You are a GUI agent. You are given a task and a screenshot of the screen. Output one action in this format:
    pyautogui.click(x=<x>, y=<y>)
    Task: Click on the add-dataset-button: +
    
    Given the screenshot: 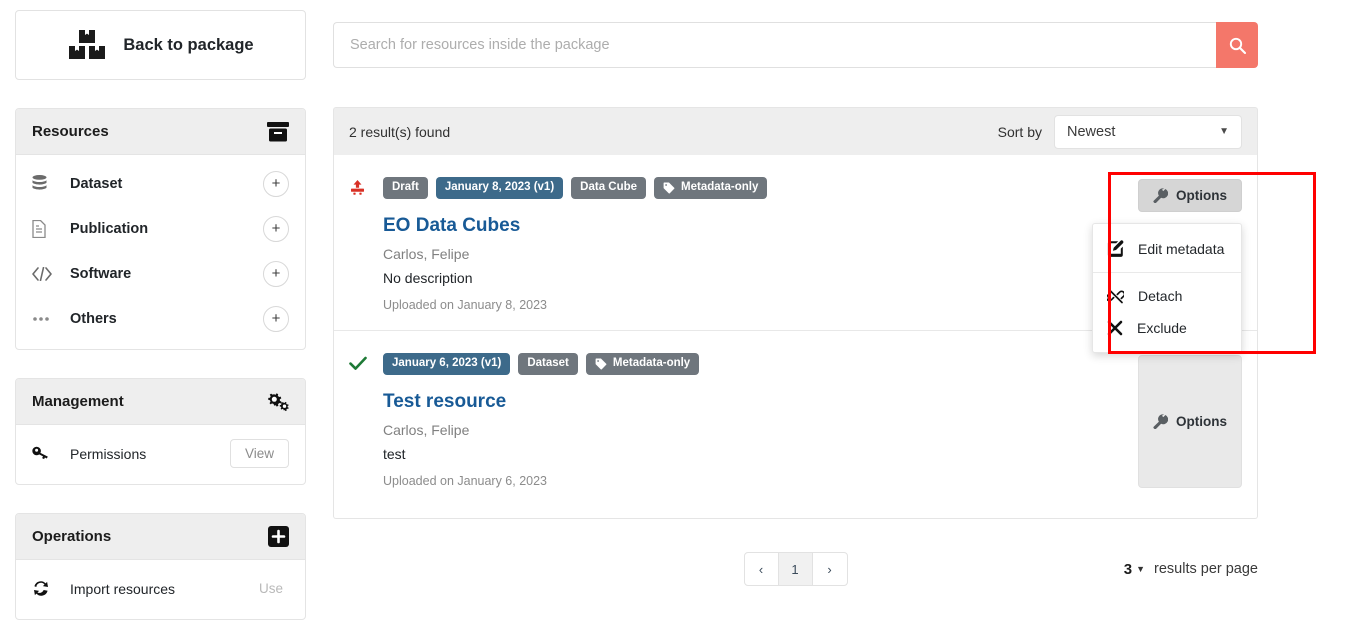 What is the action you would take?
    pyautogui.click(x=276, y=183)
    